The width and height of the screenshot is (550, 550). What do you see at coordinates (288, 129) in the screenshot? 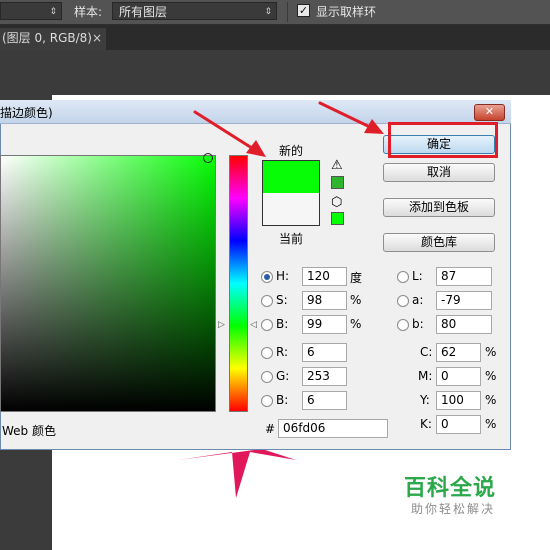
I see `annotation-arrows` at bounding box center [288, 129].